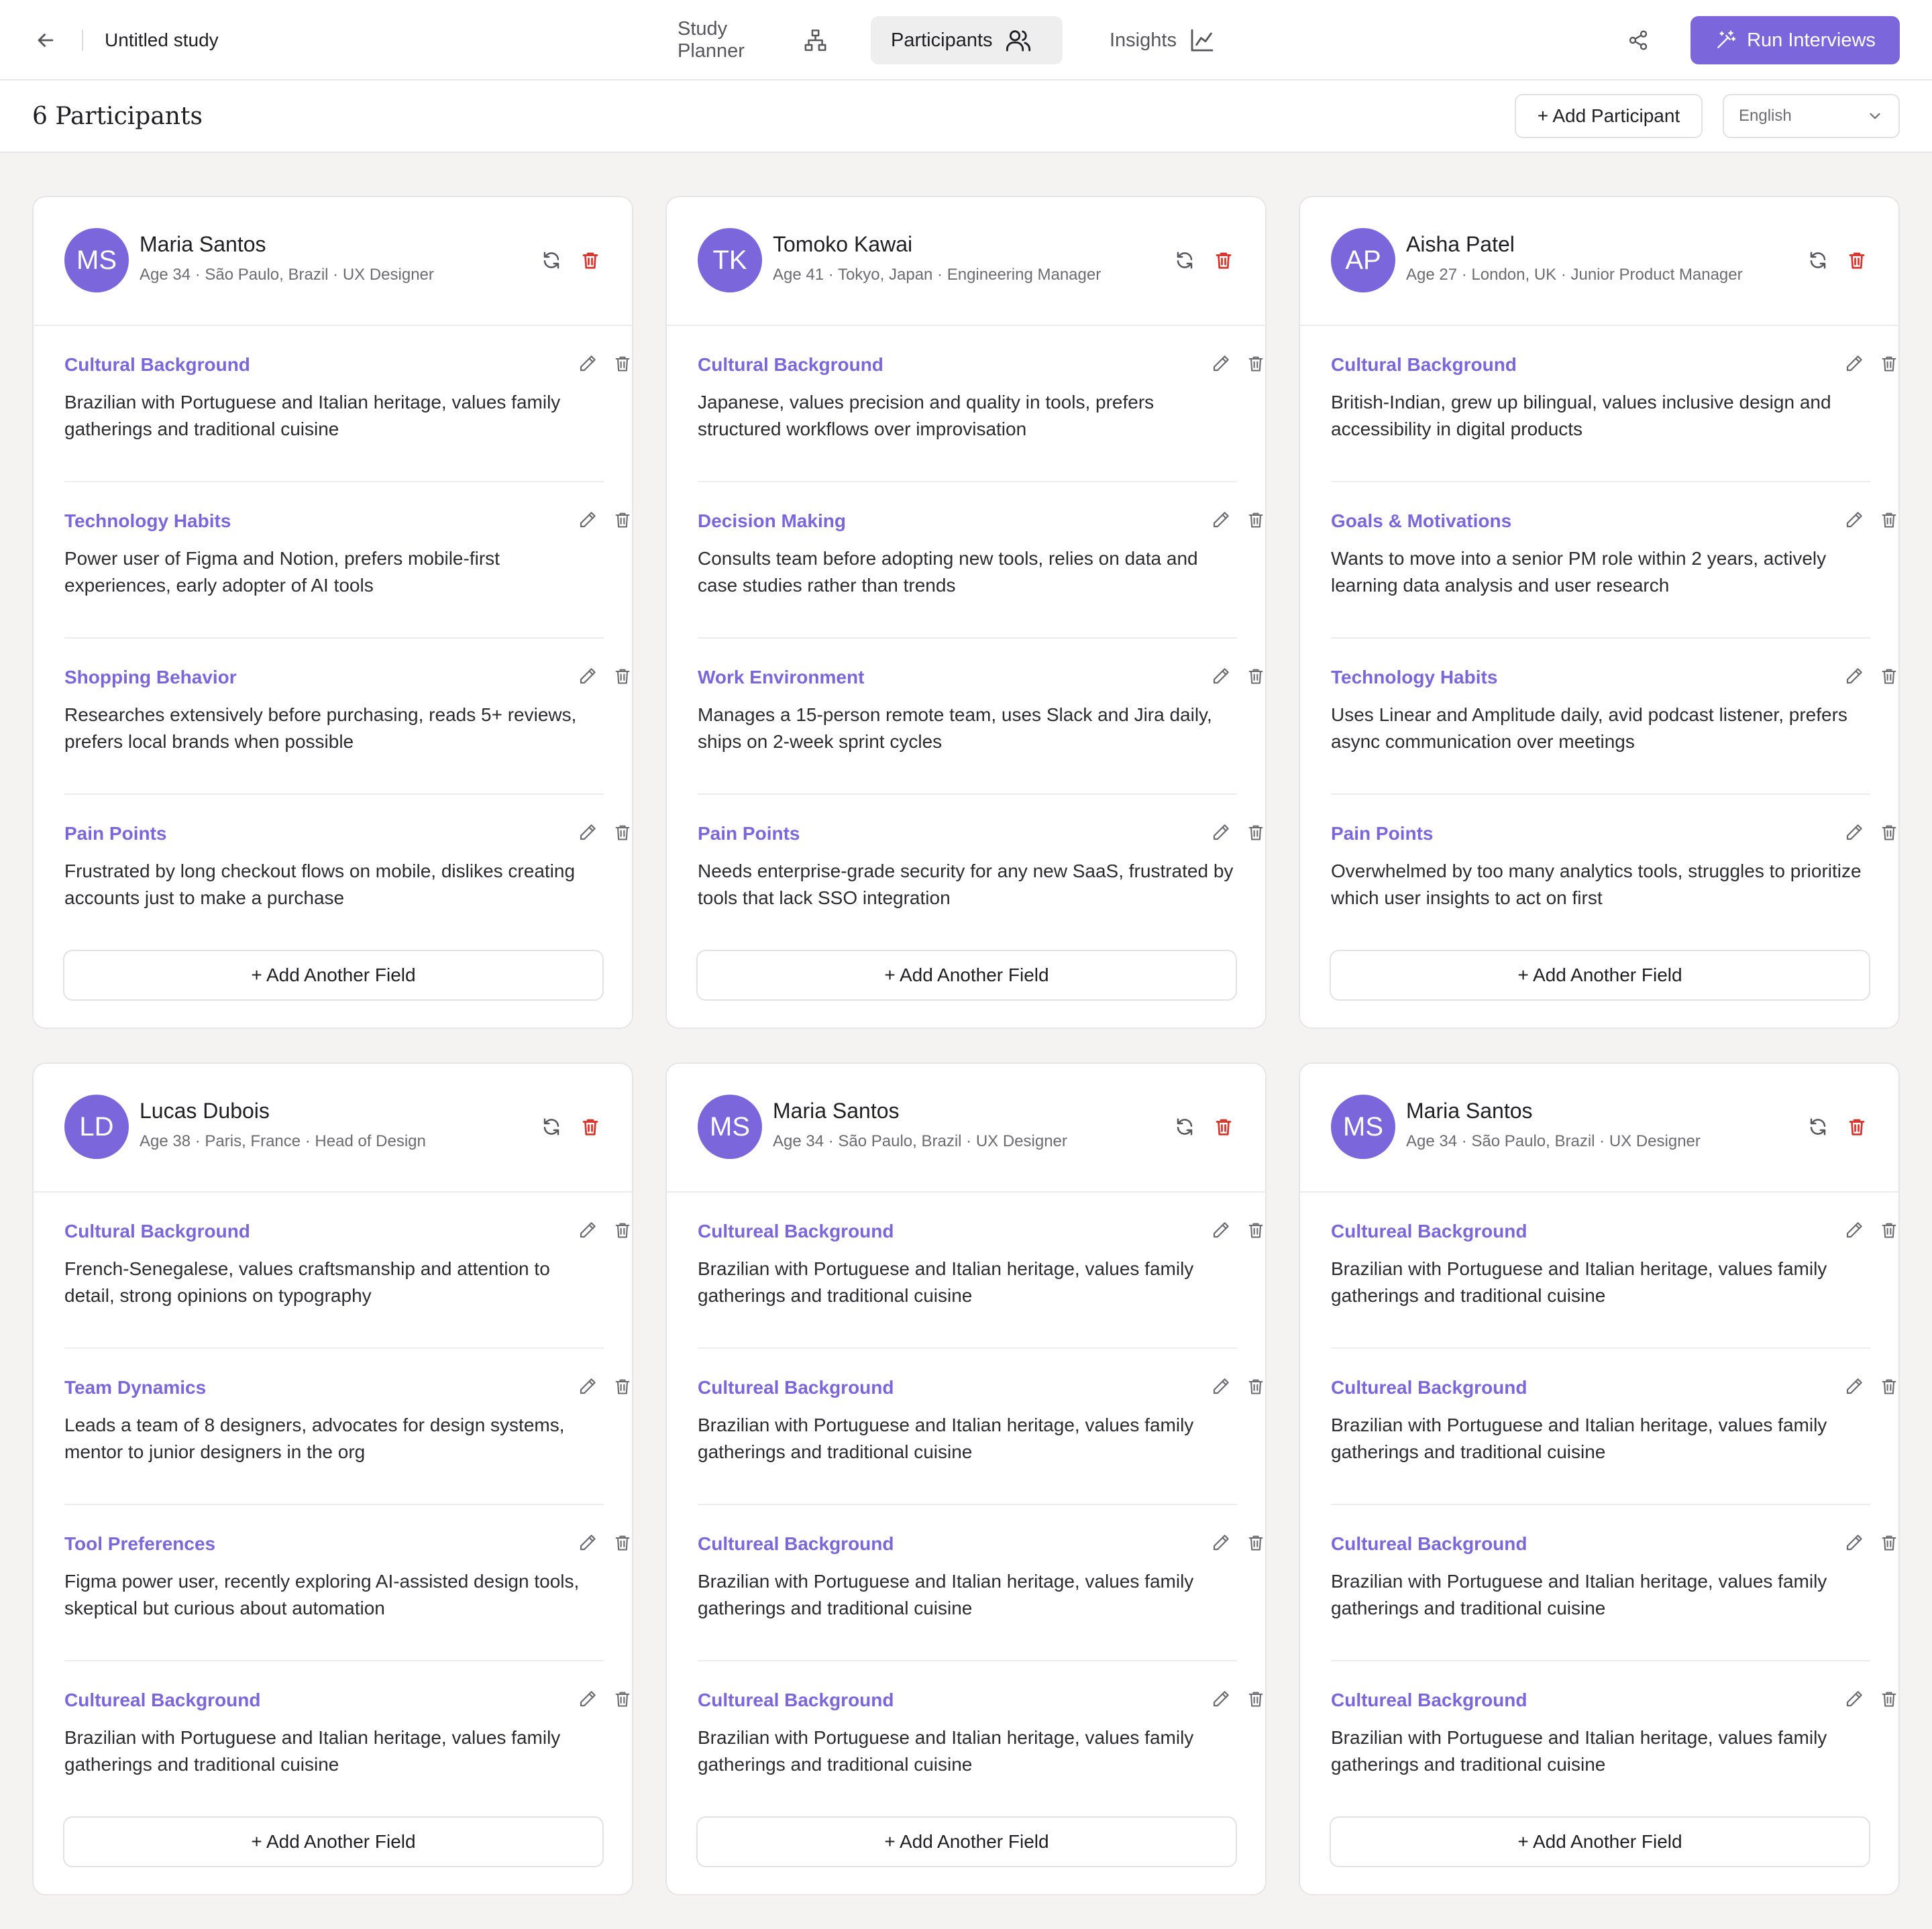 Image resolution: width=1932 pixels, height=1929 pixels. What do you see at coordinates (162, 40) in the screenshot?
I see `study-title: Untitled study` at bounding box center [162, 40].